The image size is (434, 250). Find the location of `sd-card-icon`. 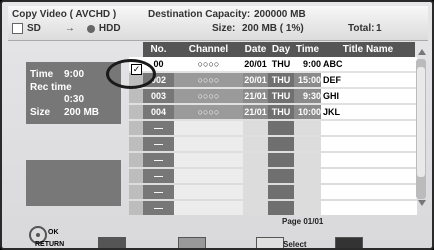

sd-card-icon is located at coordinates (17, 28).